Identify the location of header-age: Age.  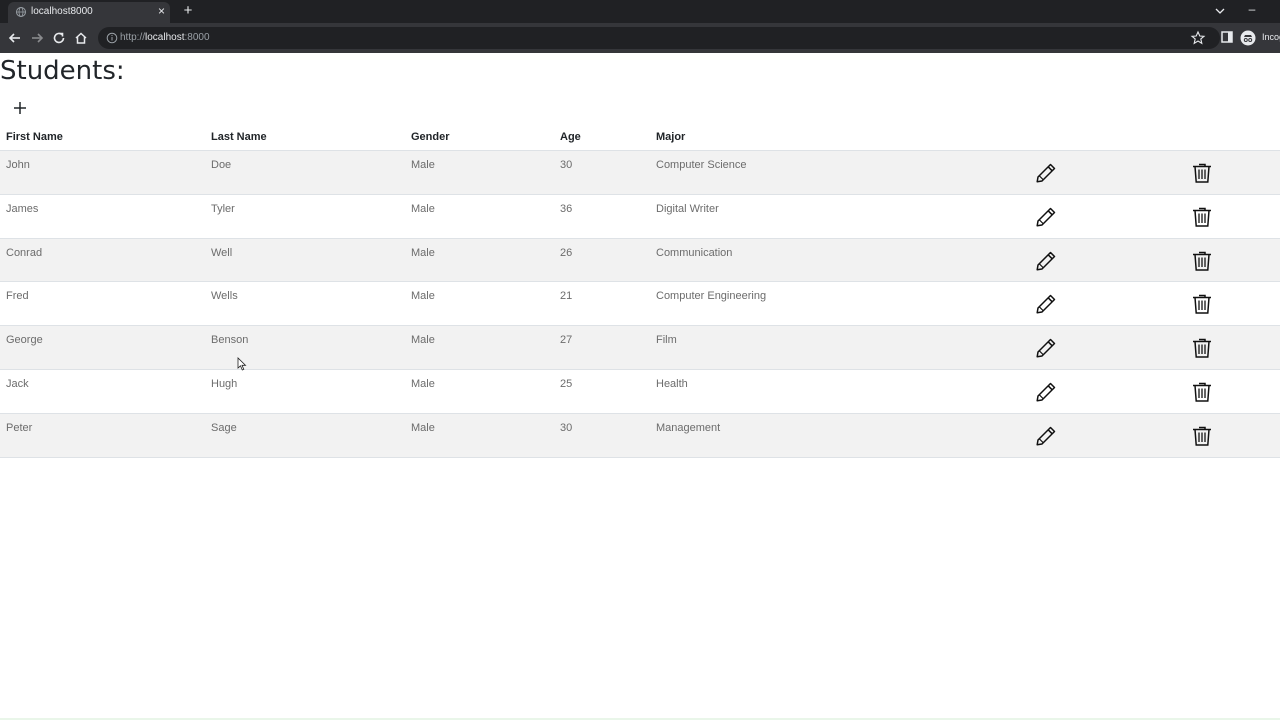
(570, 137).